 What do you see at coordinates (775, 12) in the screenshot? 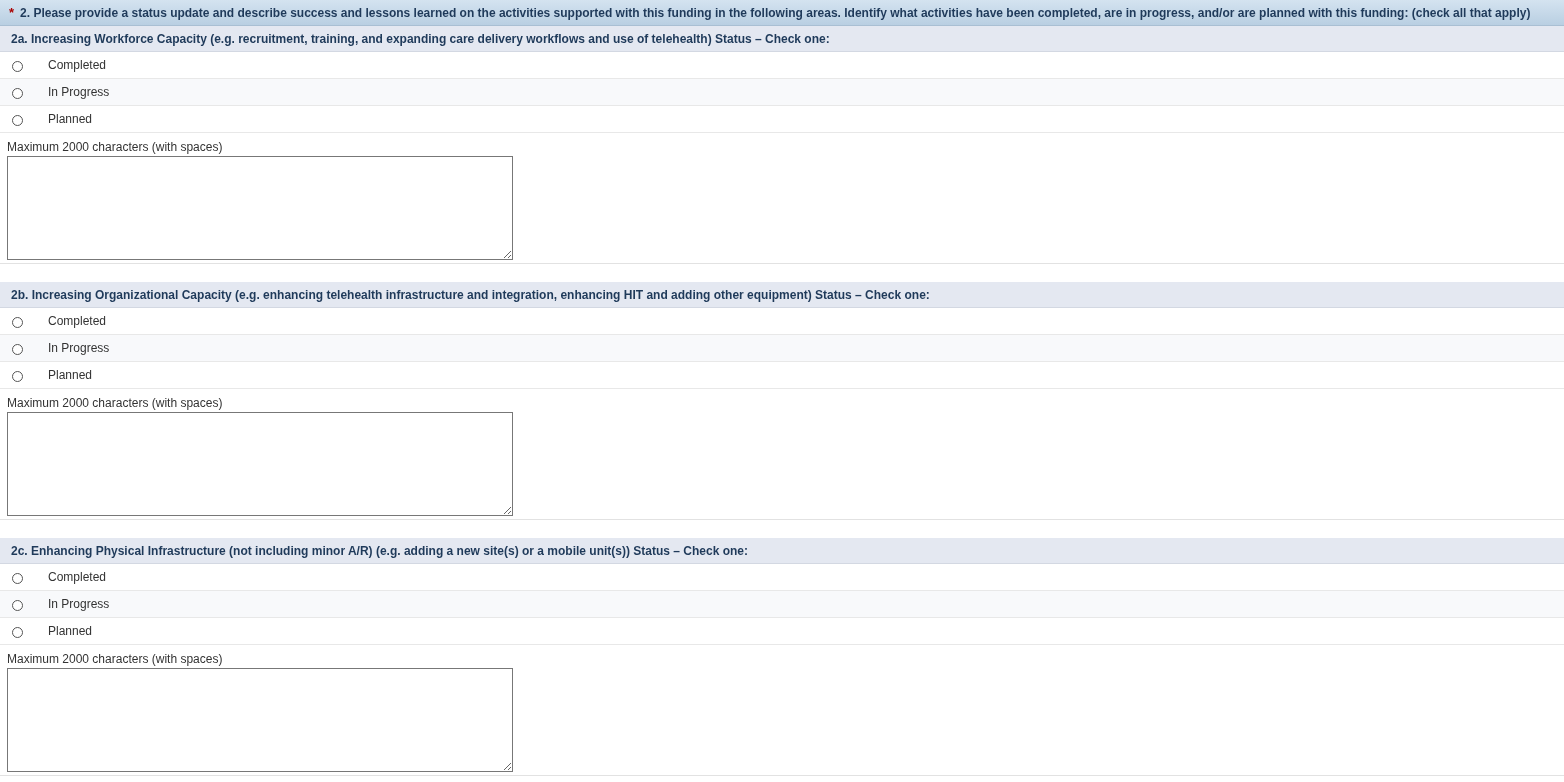
I see `question-text: 2. Please provide a status update and describe success and lessons learned on the activities supported with this funding in the following areas. Identify what activities have been completed, are in progress, and/or are planned with this funding: (check all that apply)` at bounding box center [775, 12].